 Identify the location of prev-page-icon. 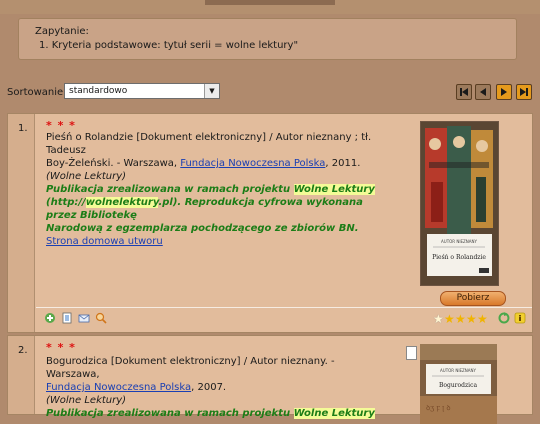
(483, 92).